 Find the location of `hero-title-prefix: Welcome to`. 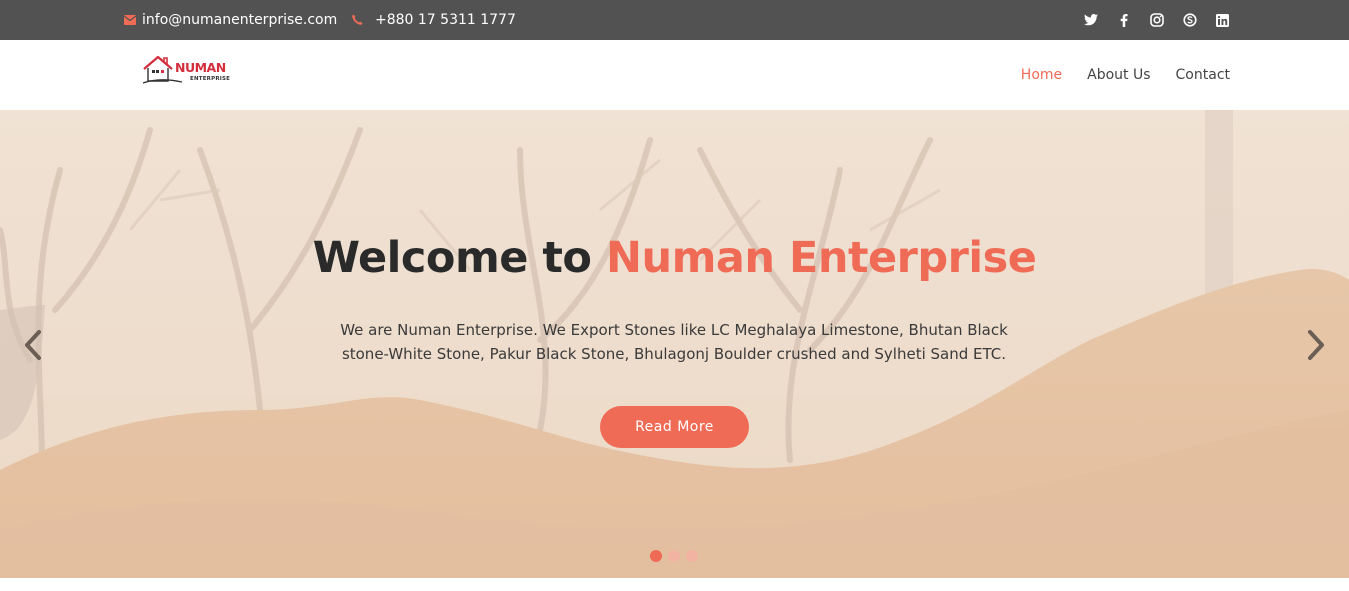

hero-title-prefix: Welcome to is located at coordinates (452, 258).